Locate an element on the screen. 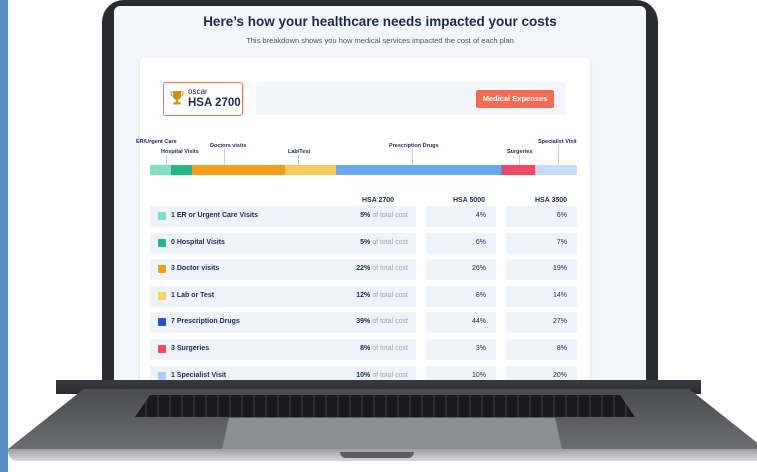  tick-doctors is located at coordinates (224, 157).